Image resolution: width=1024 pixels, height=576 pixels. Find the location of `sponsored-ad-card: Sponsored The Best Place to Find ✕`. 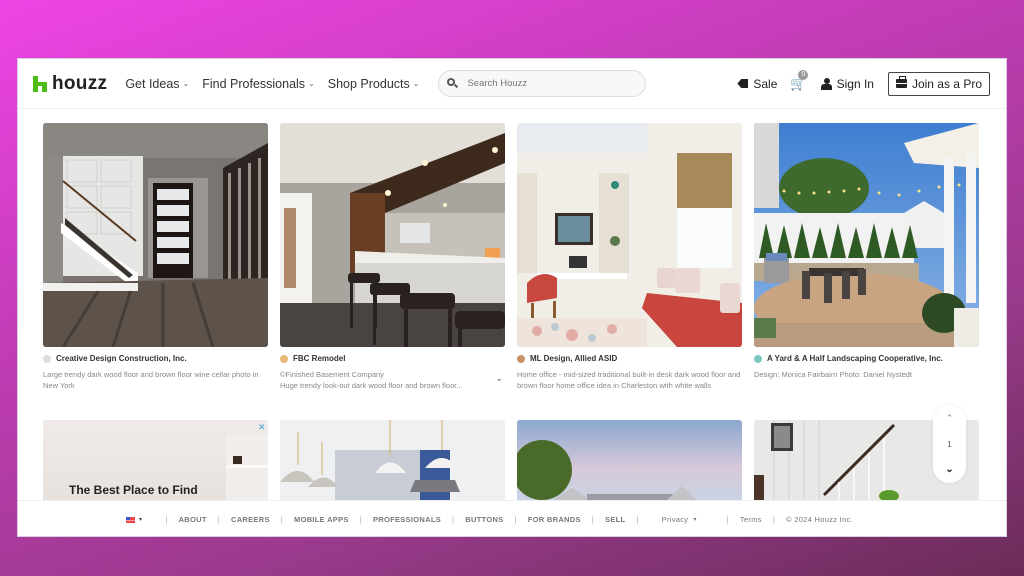

sponsored-ad-card: Sponsored The Best Place to Find ✕ is located at coordinates (155, 460).